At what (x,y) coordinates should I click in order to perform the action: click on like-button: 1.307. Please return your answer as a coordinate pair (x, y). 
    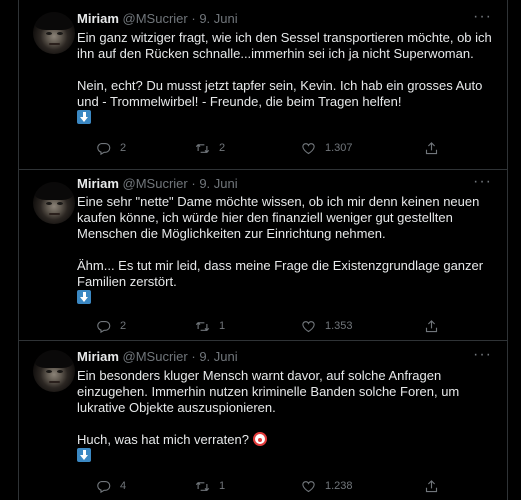
    Looking at the image, I should click on (327, 148).